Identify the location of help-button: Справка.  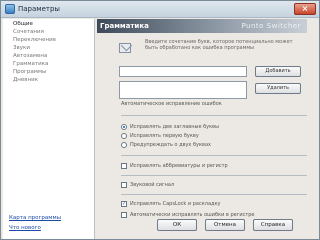
(273, 225).